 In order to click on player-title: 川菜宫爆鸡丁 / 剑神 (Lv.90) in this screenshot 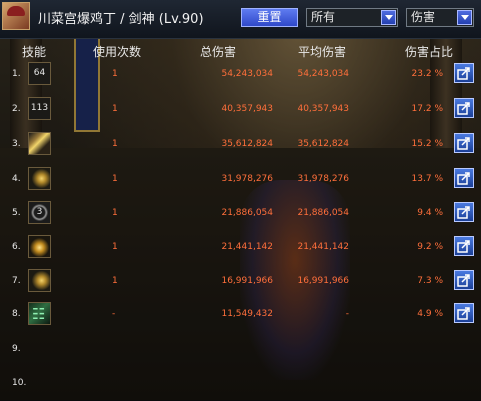, I will do `click(121, 19)`.